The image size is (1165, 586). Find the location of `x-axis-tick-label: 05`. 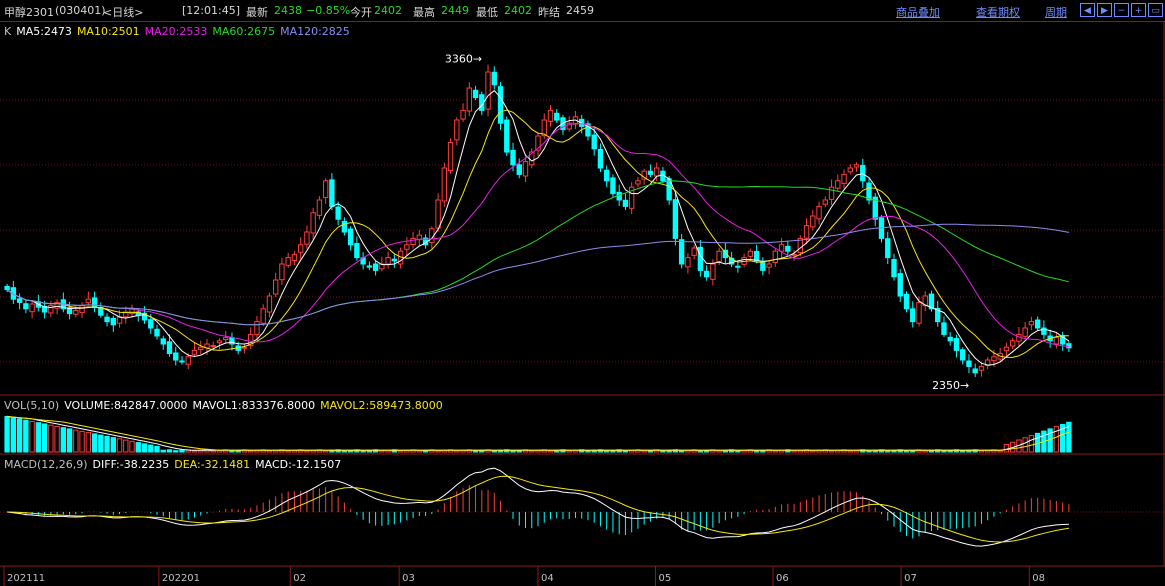

x-axis-tick-label: 05 is located at coordinates (664, 578).